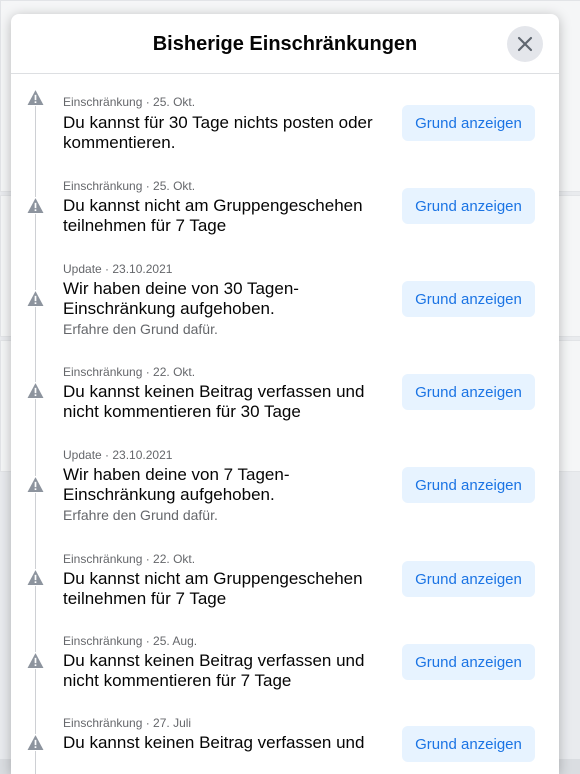 Image resolution: width=580 pixels, height=774 pixels. I want to click on dialog-header: Bisherige Einschränkungen, so click(285, 44).